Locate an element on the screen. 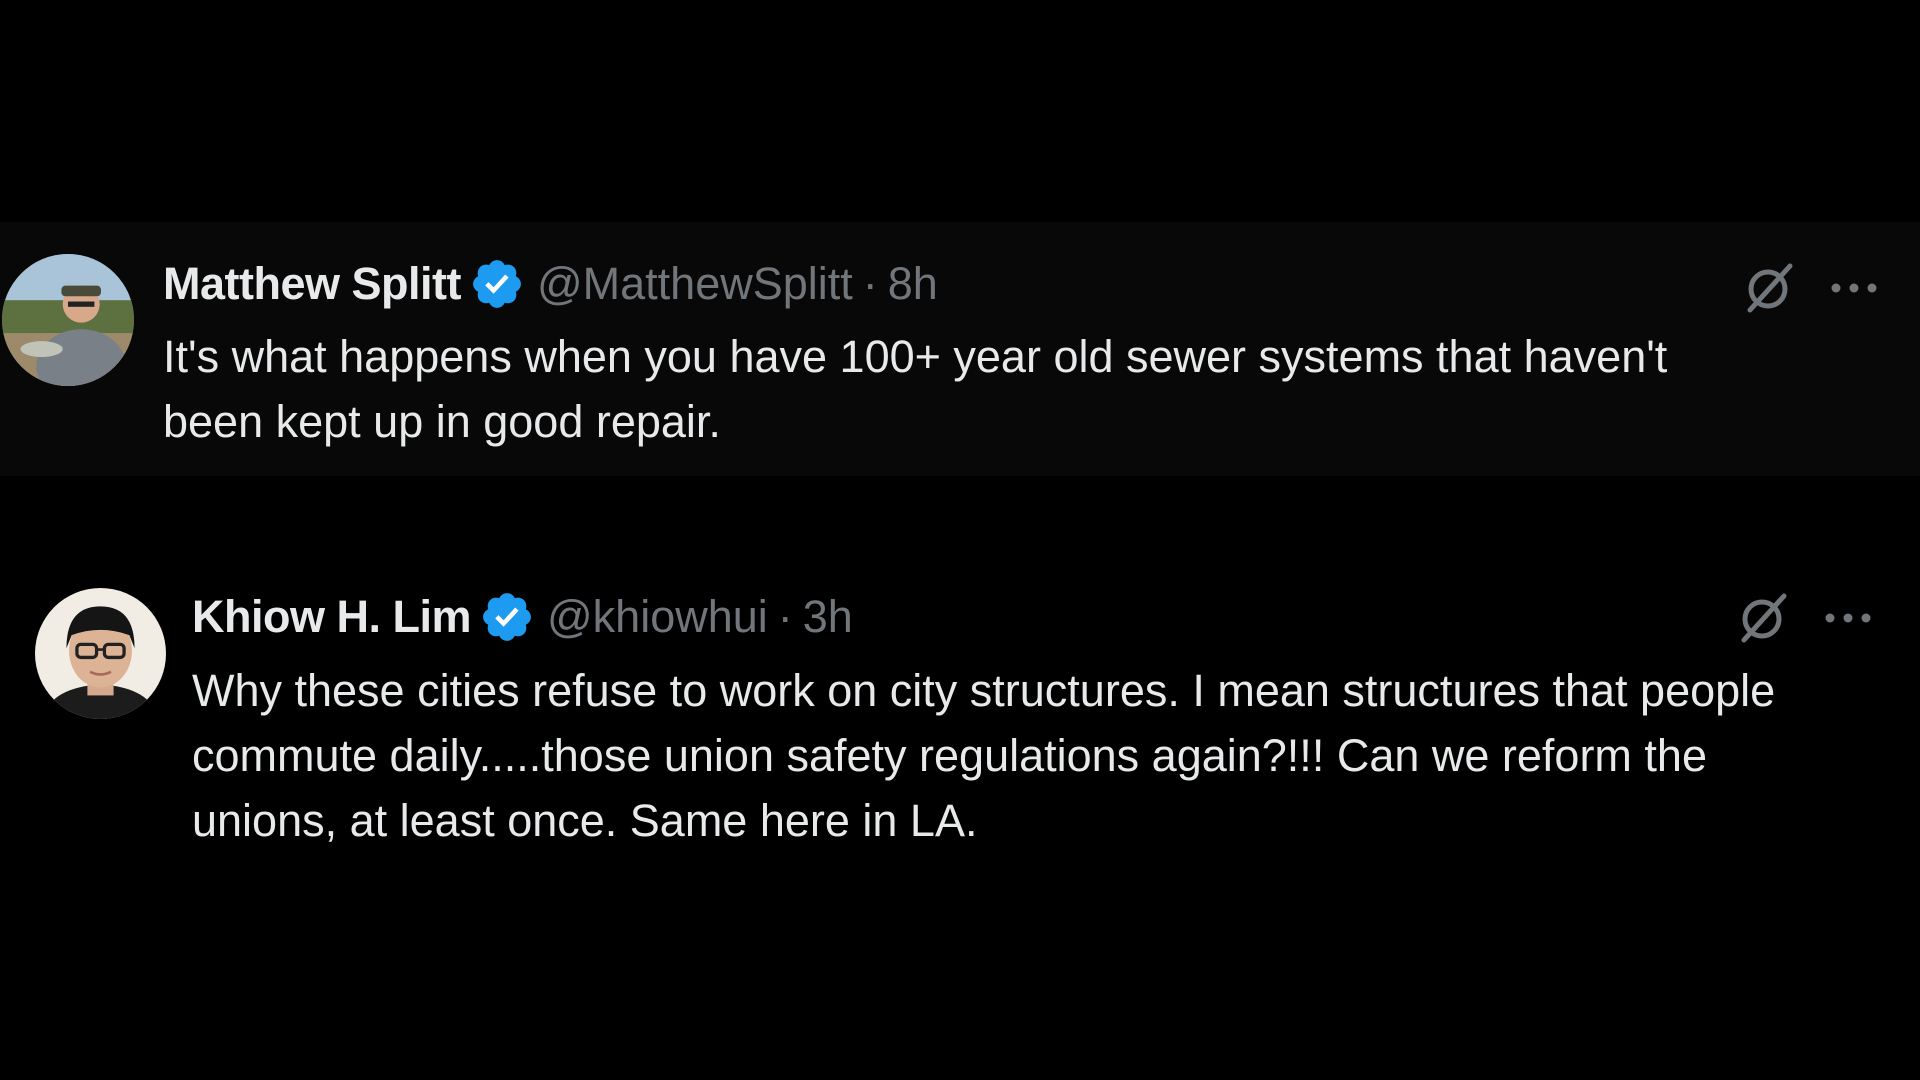  tweet-header: Matthew Splitt @MatthewSplitt · 8h is located at coordinates (550, 284).